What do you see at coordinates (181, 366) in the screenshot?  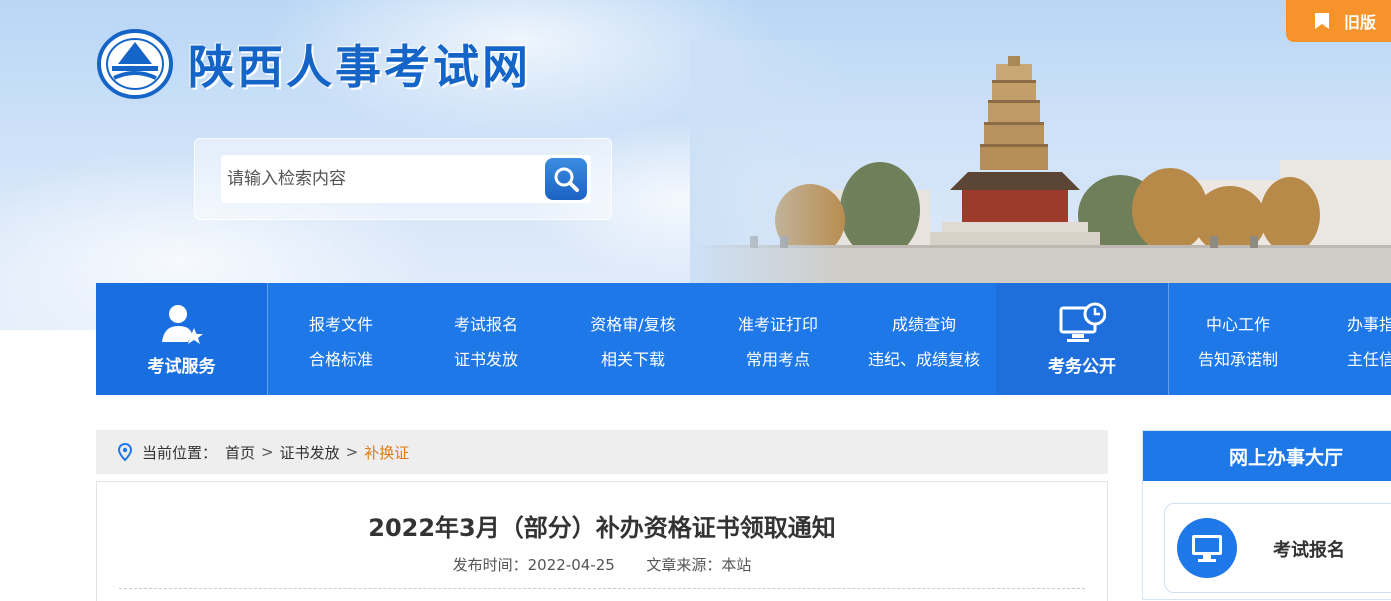 I see `exam-service-label: 考试服务` at bounding box center [181, 366].